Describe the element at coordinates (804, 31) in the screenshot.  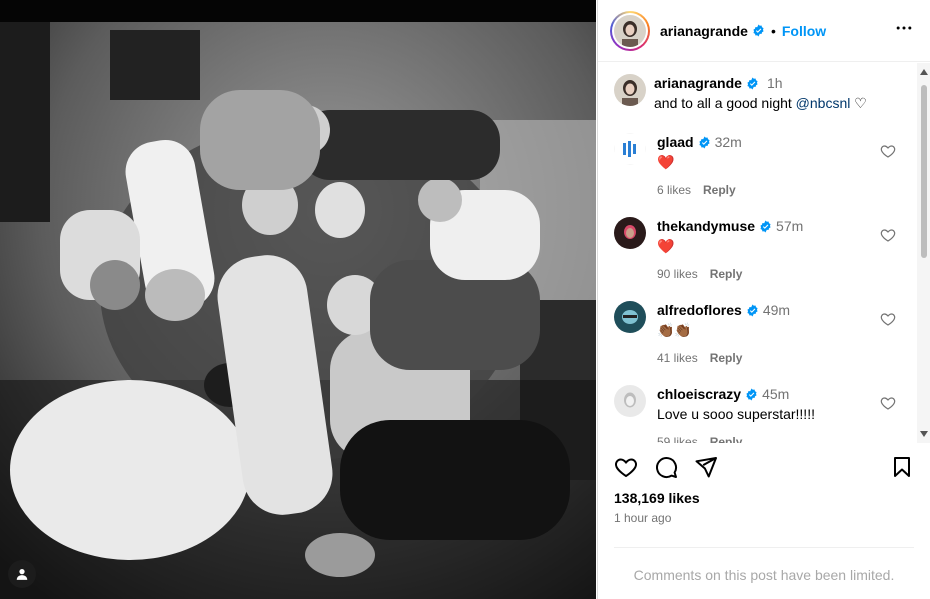
I see `follow-button: Follow` at that location.